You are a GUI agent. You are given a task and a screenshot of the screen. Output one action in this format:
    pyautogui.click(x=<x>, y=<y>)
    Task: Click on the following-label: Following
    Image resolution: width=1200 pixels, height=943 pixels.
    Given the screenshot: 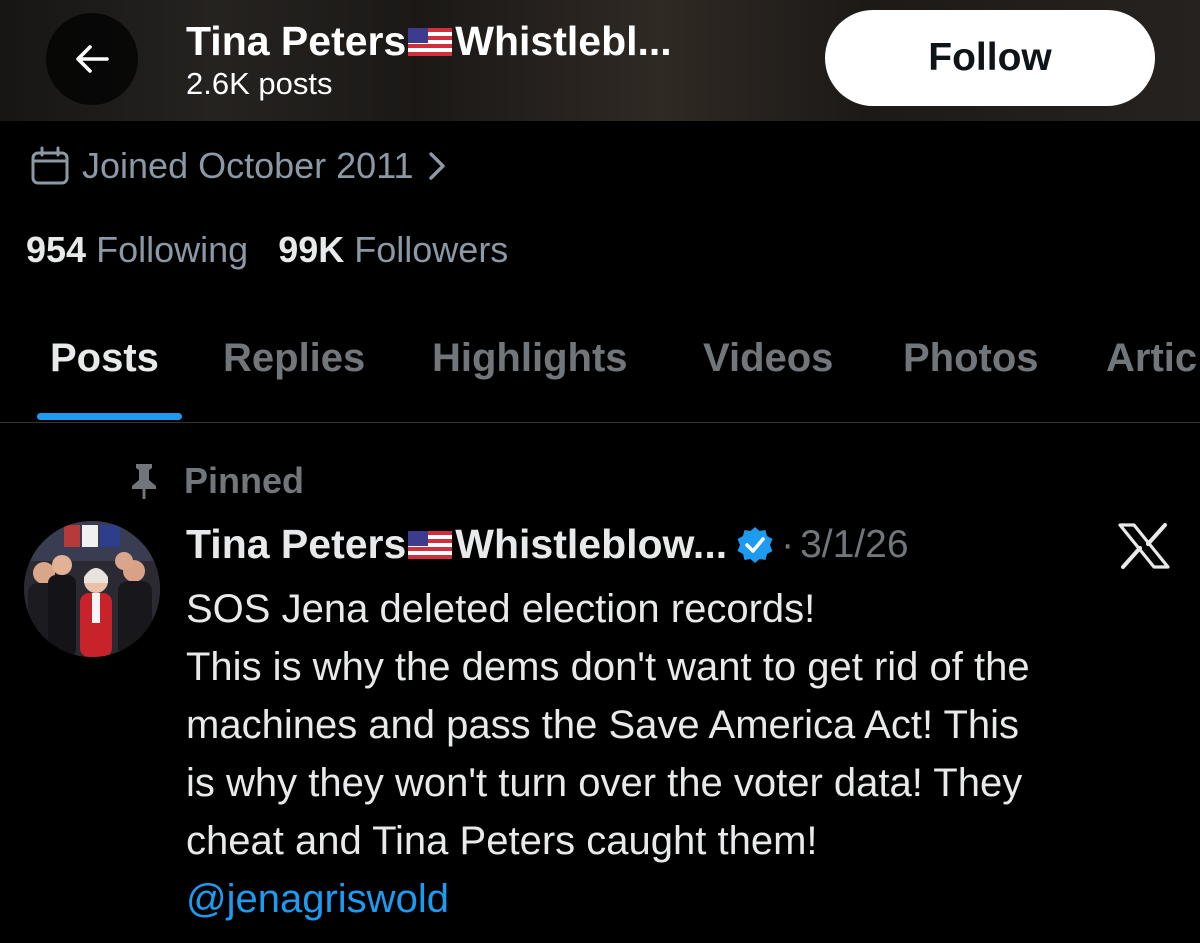 What is the action you would take?
    pyautogui.click(x=172, y=249)
    